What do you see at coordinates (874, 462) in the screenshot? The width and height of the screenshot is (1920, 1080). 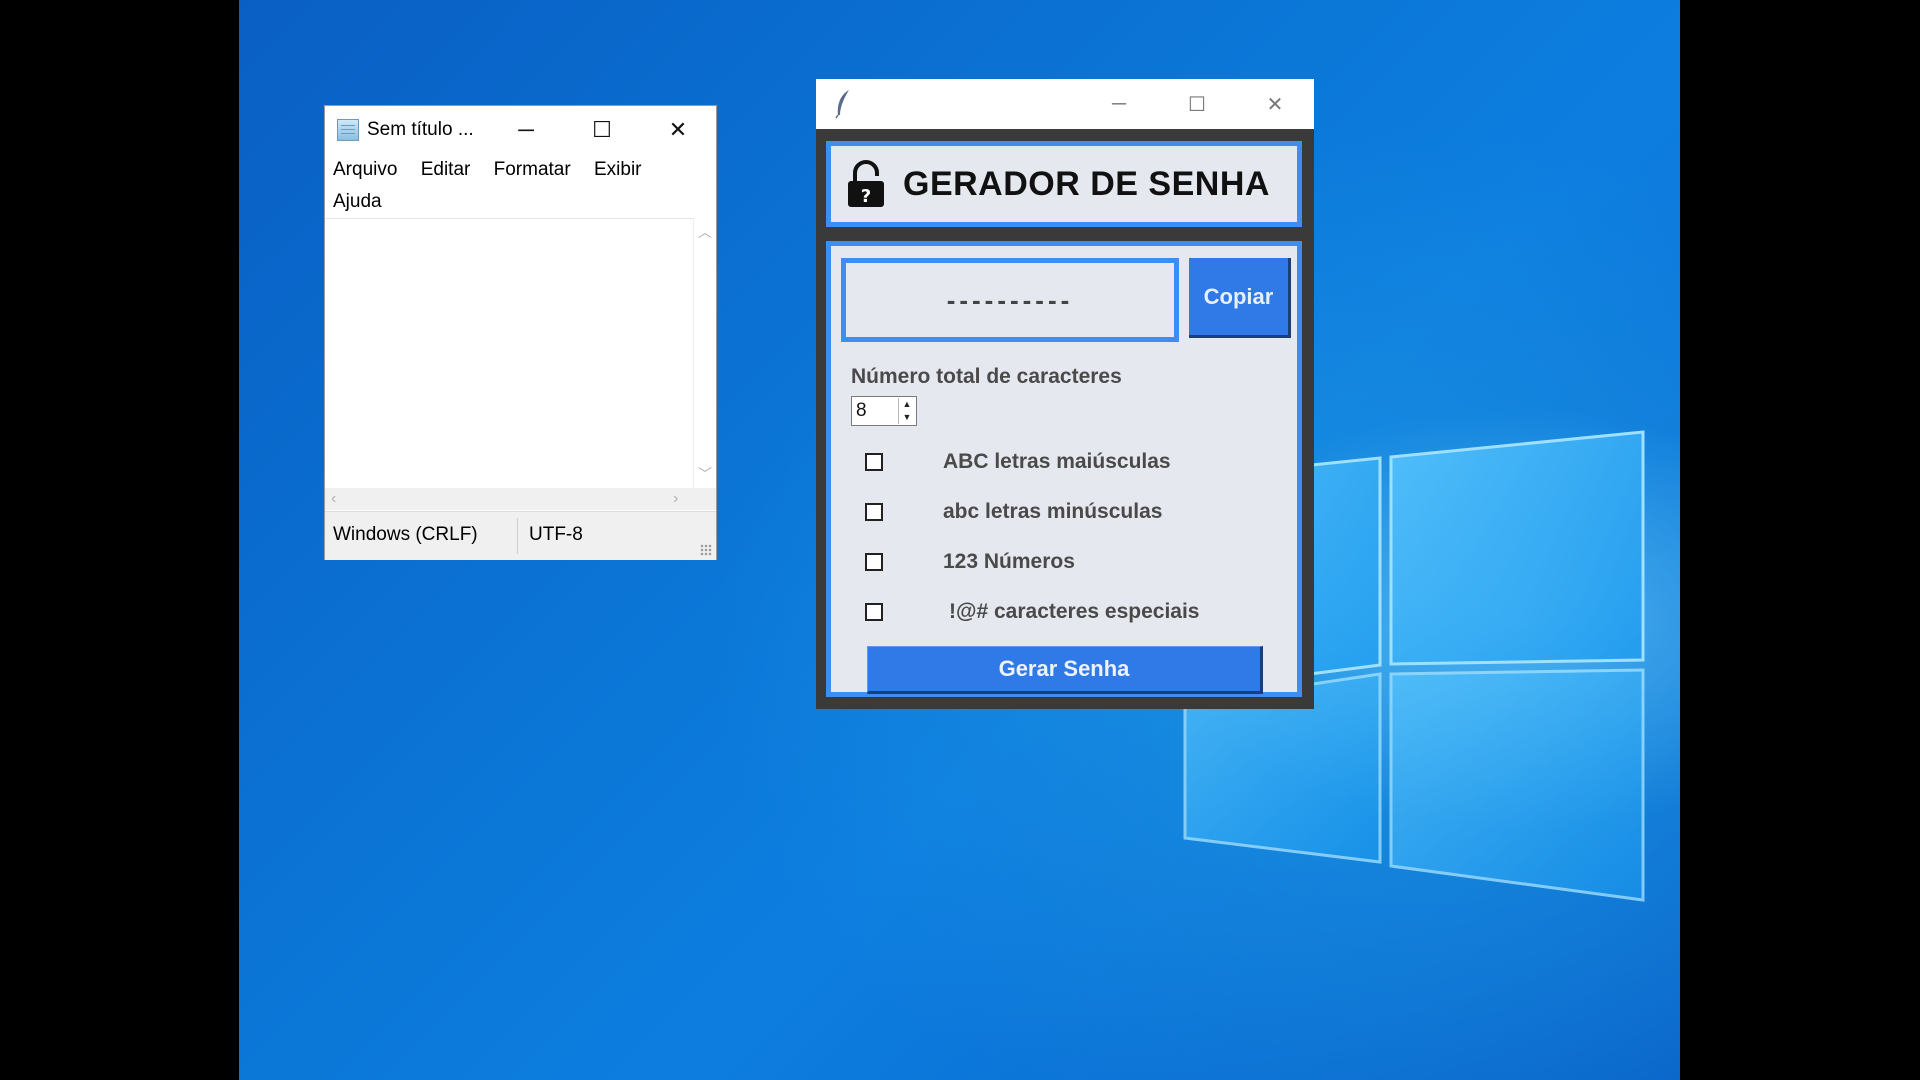 I see `uppercase-checkbox` at bounding box center [874, 462].